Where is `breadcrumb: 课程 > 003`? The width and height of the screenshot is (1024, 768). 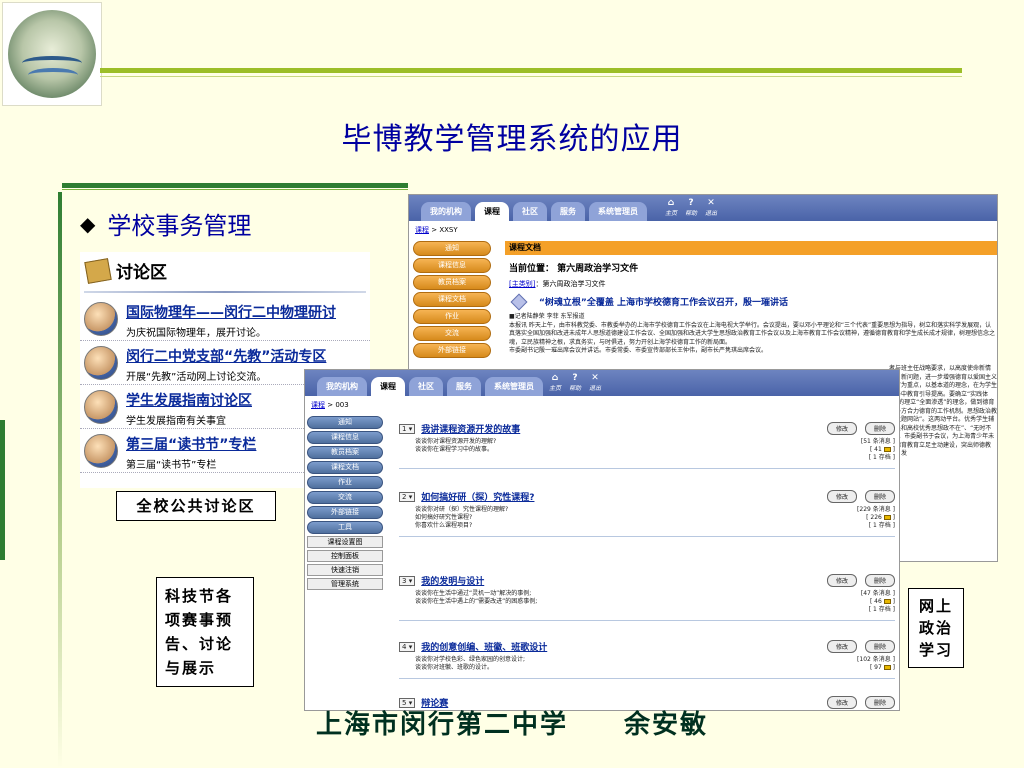 breadcrumb: 课程 > 003 is located at coordinates (602, 405).